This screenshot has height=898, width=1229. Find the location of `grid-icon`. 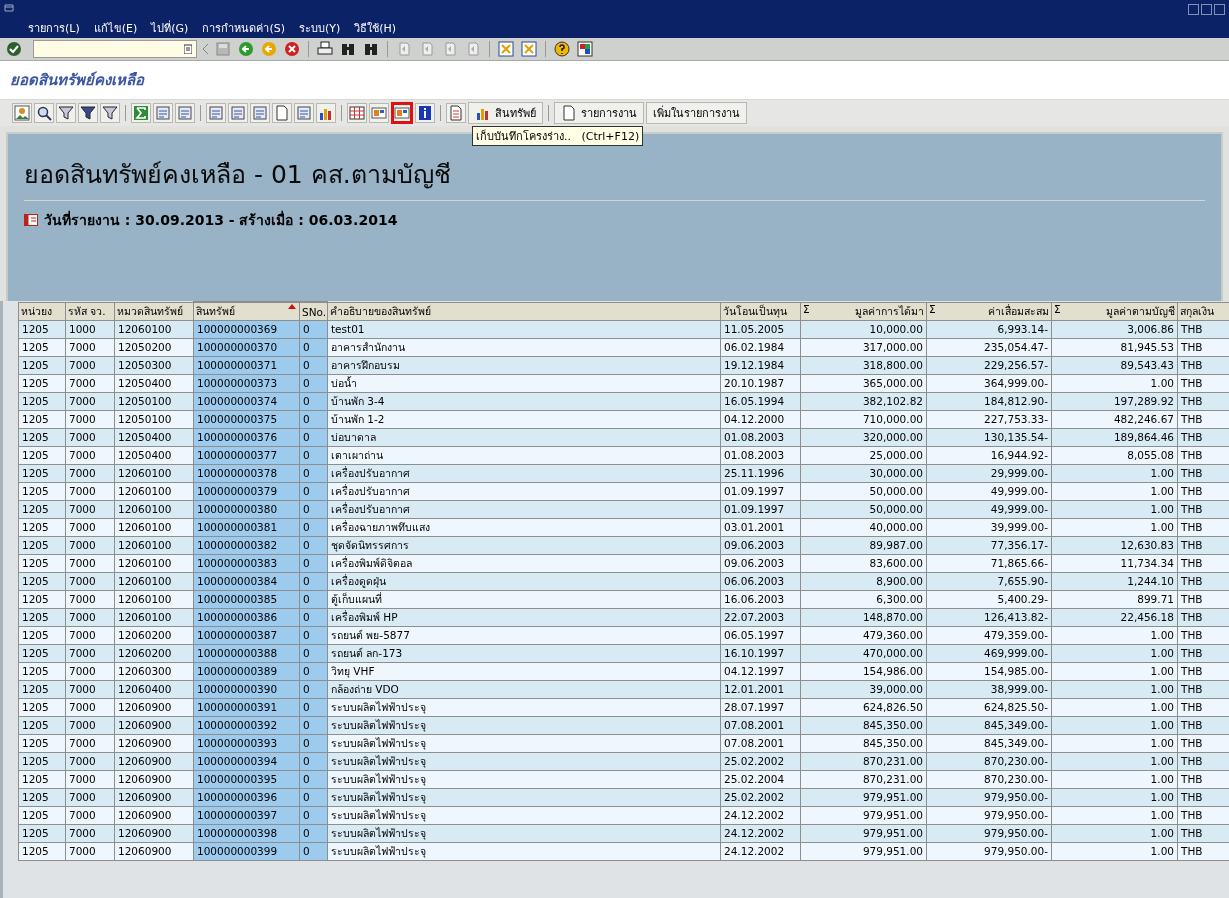

grid-icon is located at coordinates (357, 113).